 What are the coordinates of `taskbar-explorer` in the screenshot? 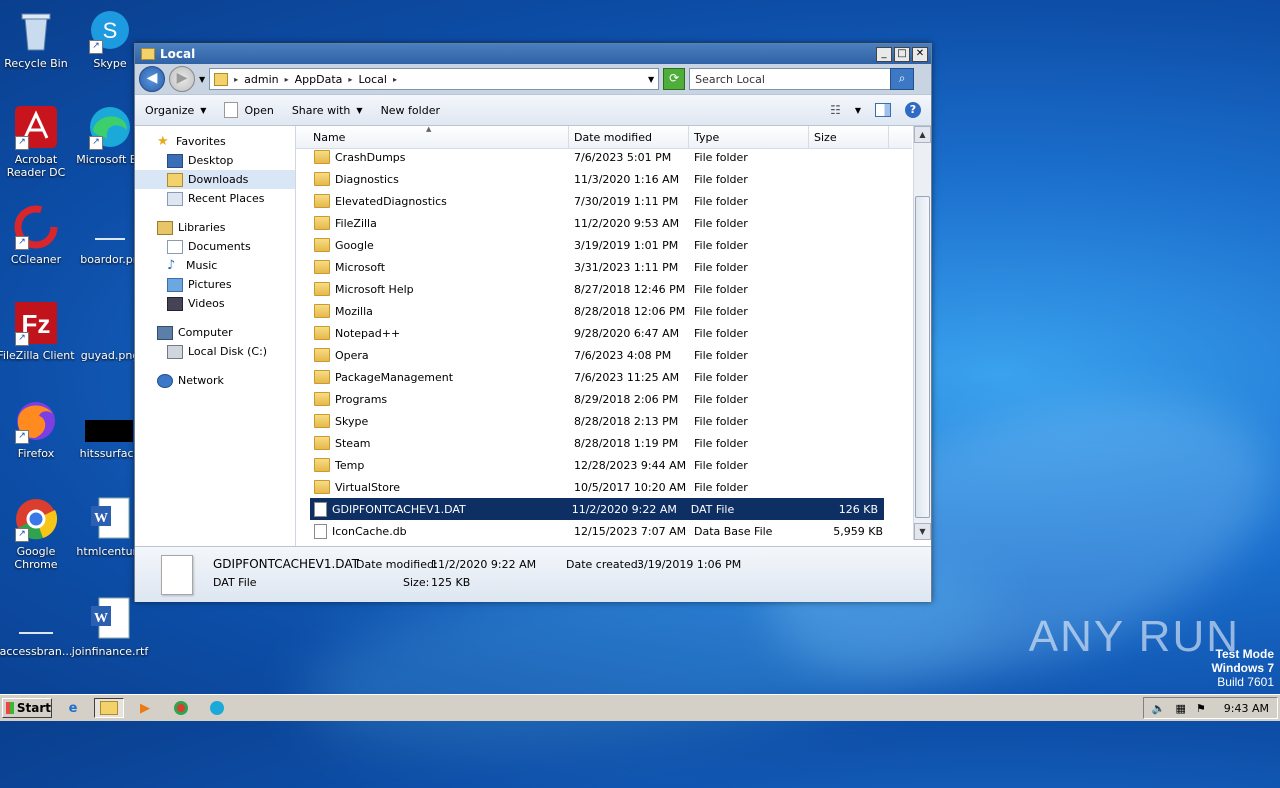 It's located at (109, 708).